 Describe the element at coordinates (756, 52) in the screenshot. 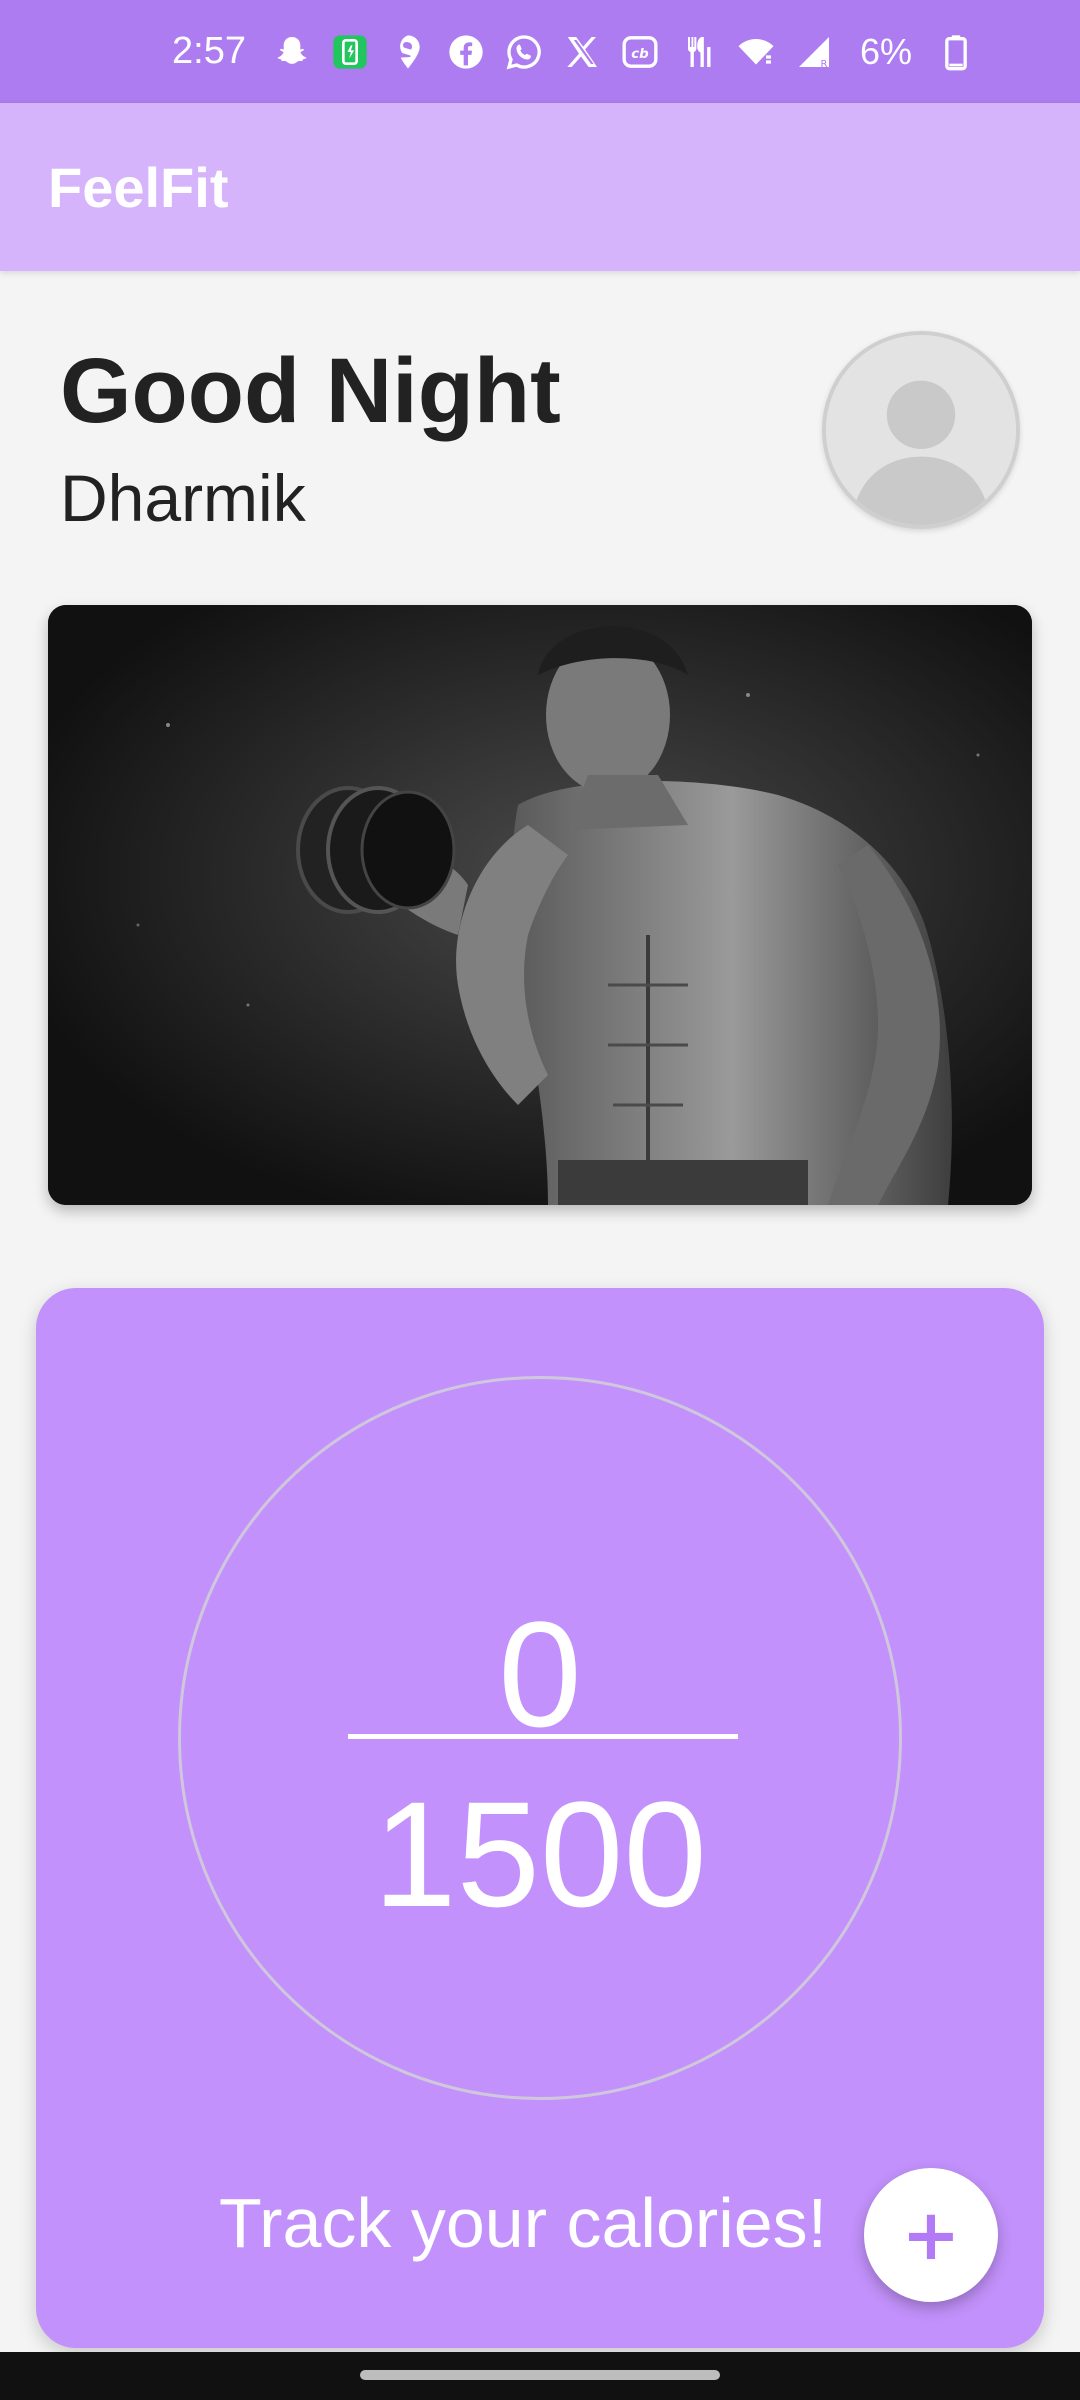

I see `wifi-icon` at that location.